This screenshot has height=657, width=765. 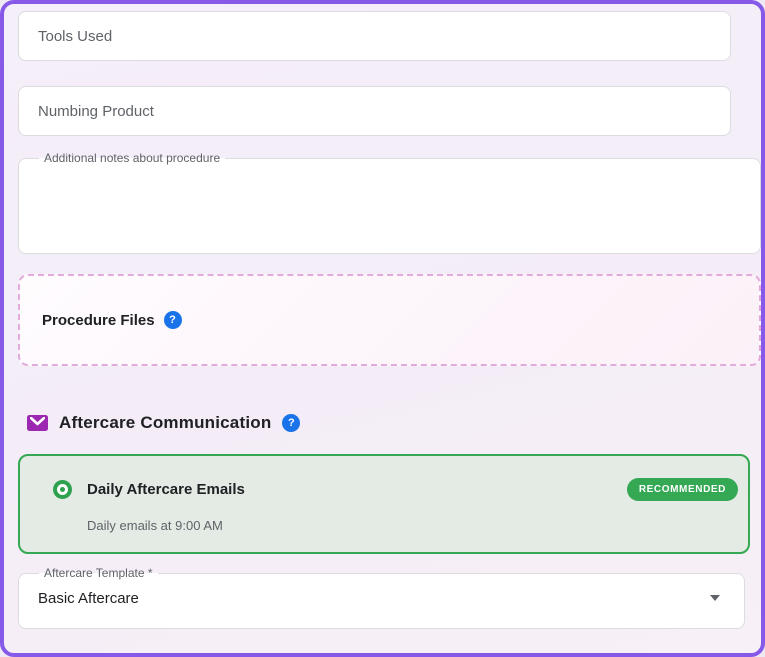 What do you see at coordinates (166, 489) in the screenshot?
I see `daily-aftercare-title: Daily Aftercare Emails` at bounding box center [166, 489].